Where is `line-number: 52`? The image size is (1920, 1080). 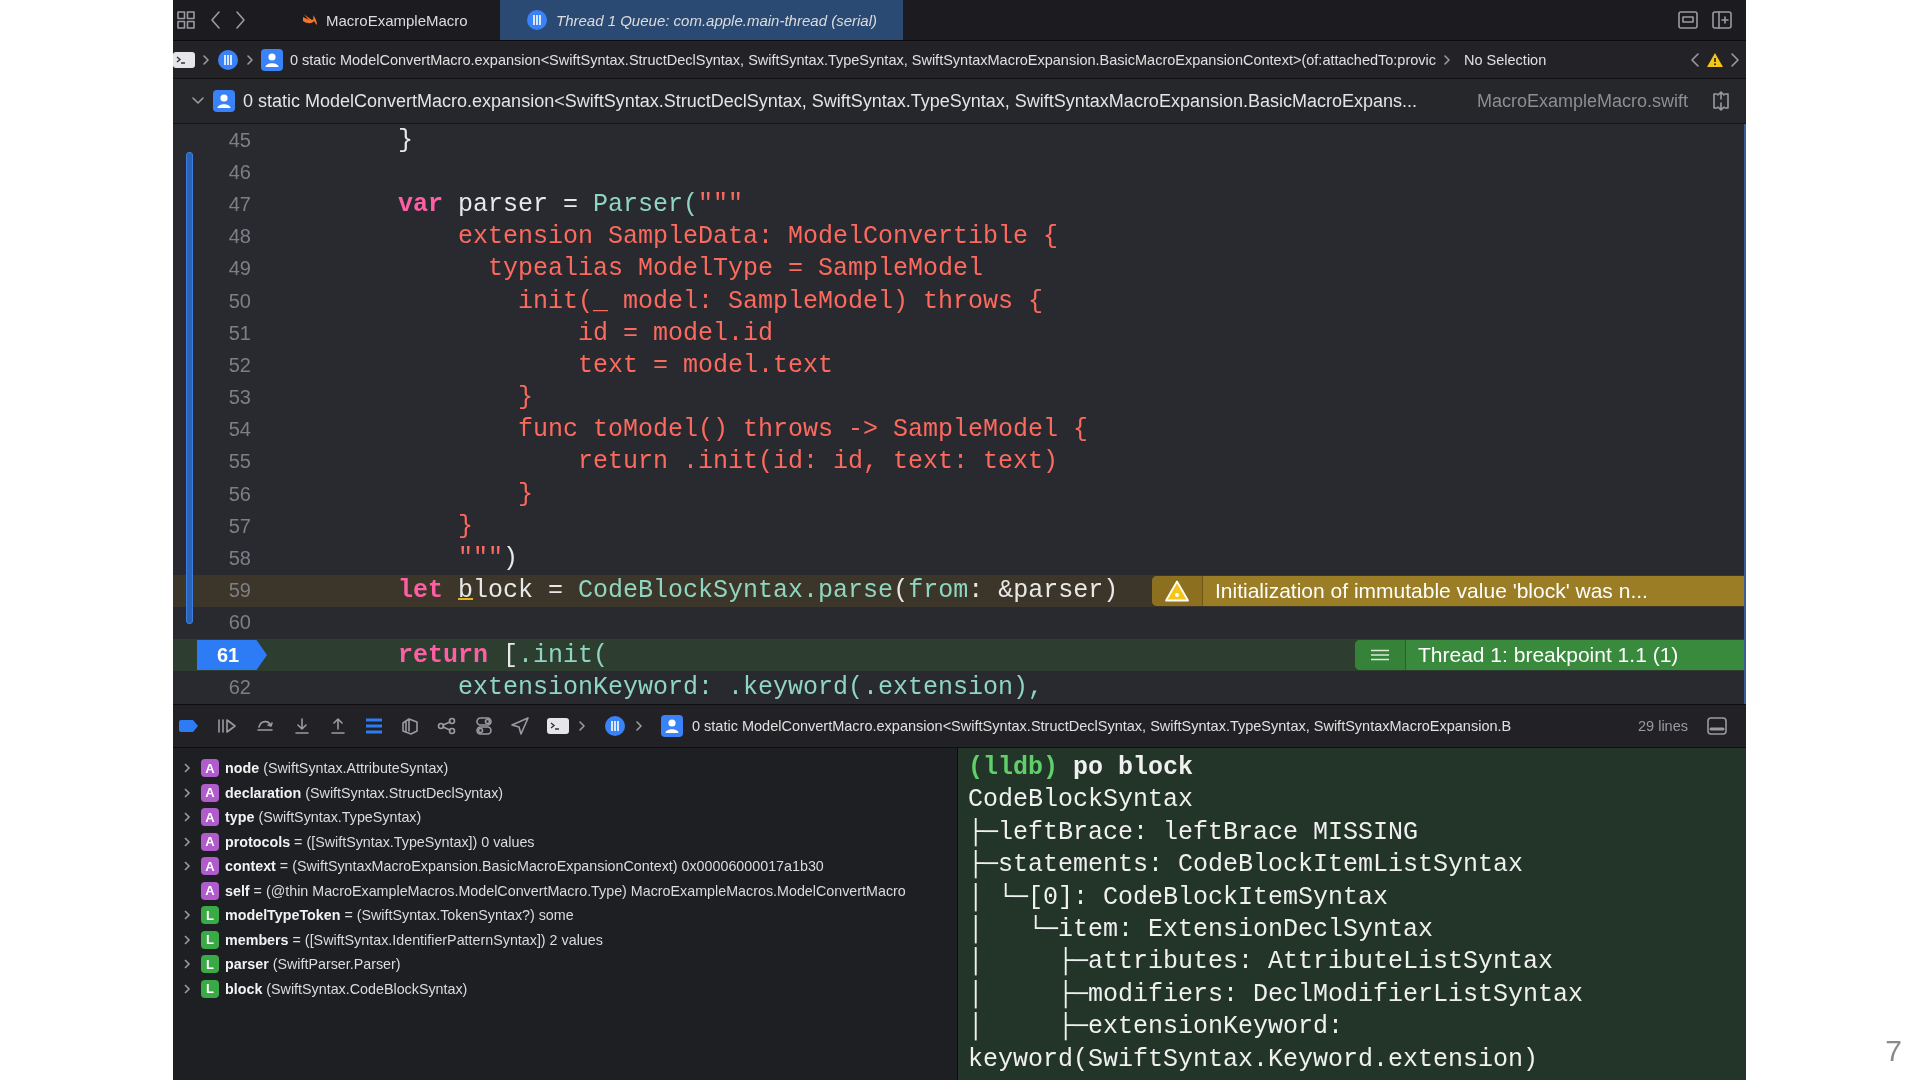 line-number: 52 is located at coordinates (239, 365).